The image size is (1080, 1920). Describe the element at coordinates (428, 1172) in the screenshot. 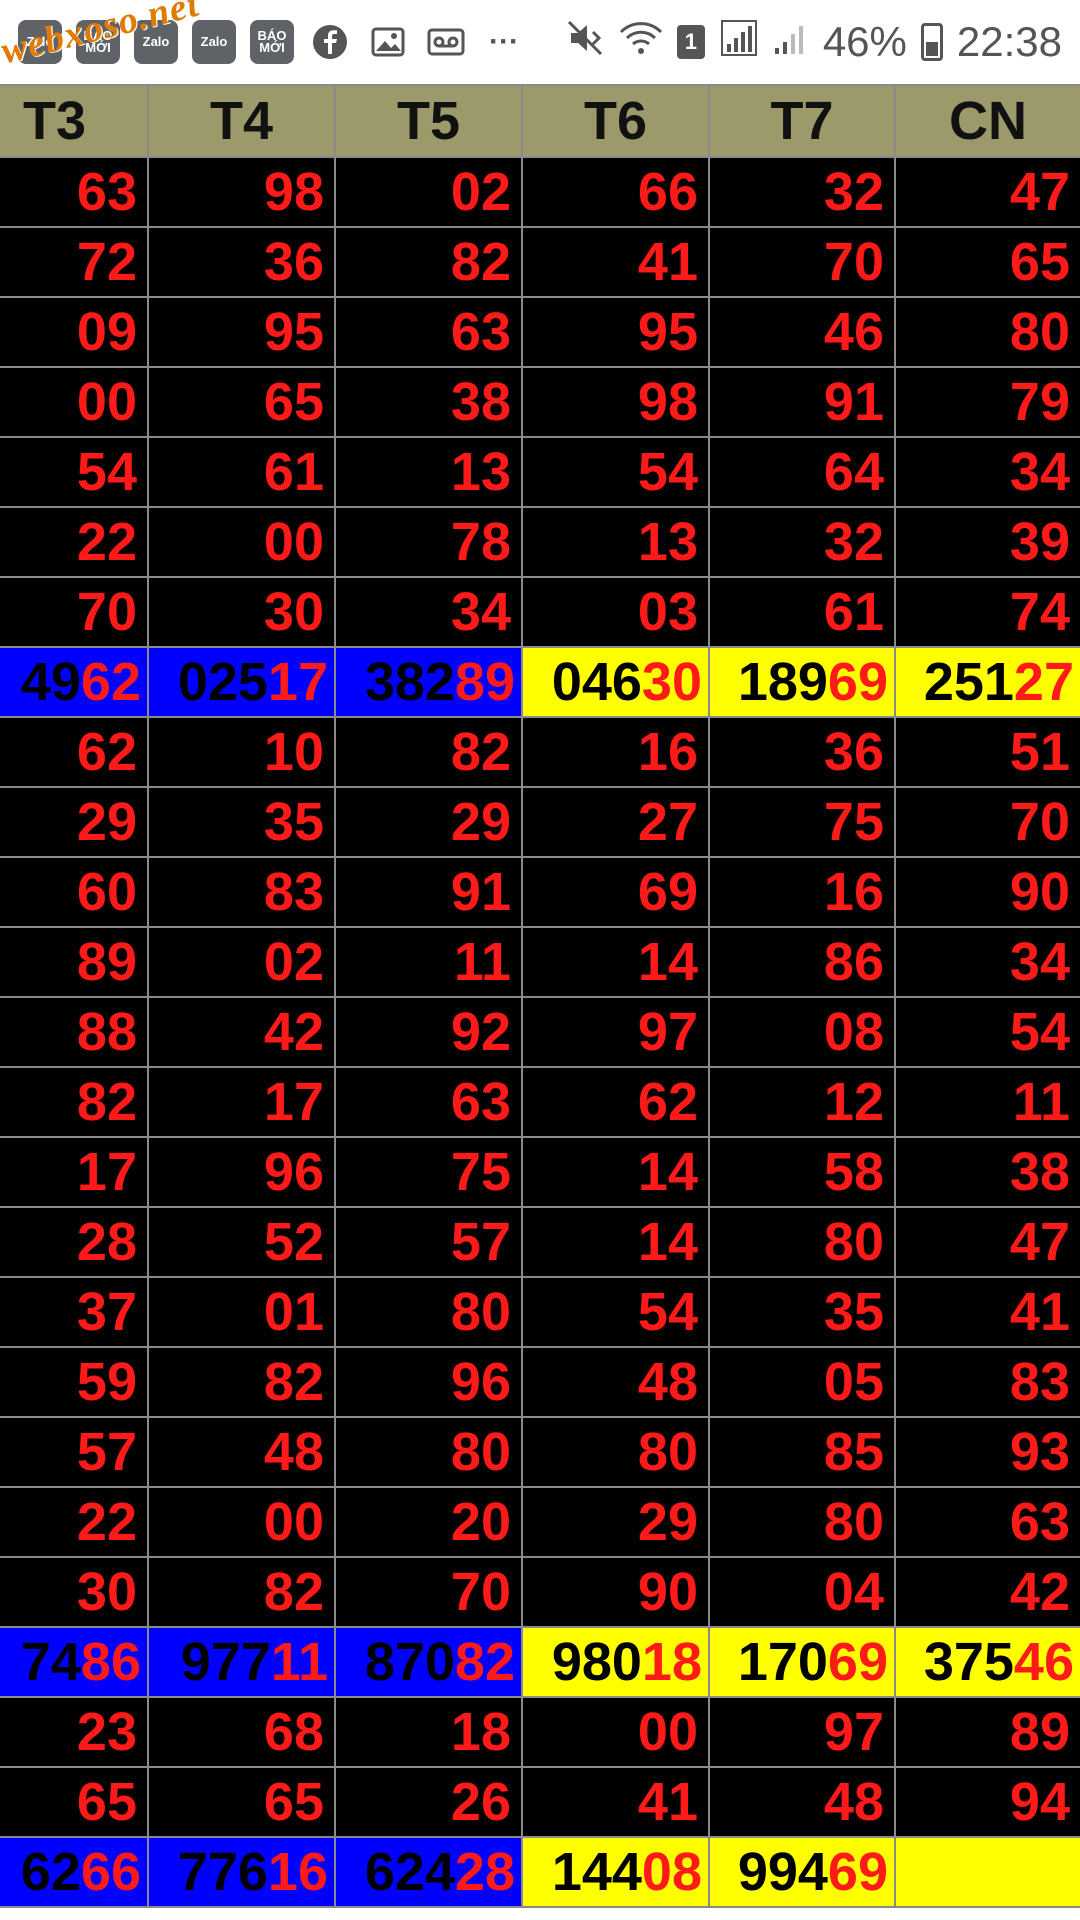

I see `table-cell: 75` at that location.